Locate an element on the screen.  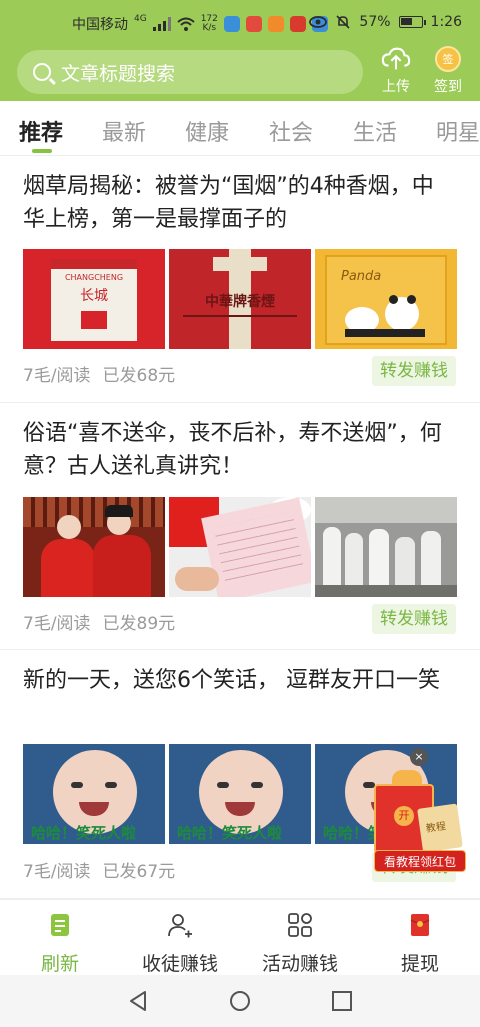
bottom-navigation: 刷新 收徒赚钱 活动赚钱 提现 is located at coordinates (240, 937).